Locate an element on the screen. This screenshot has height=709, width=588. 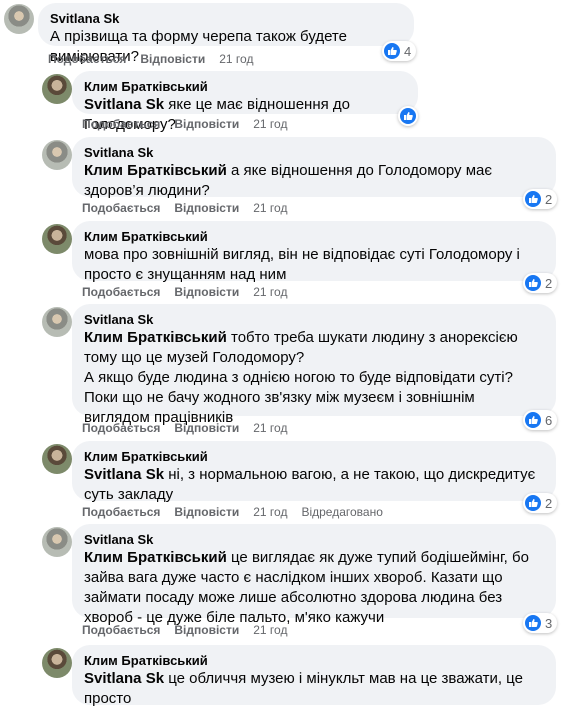
reaction-count: 4 is located at coordinates (399, 51).